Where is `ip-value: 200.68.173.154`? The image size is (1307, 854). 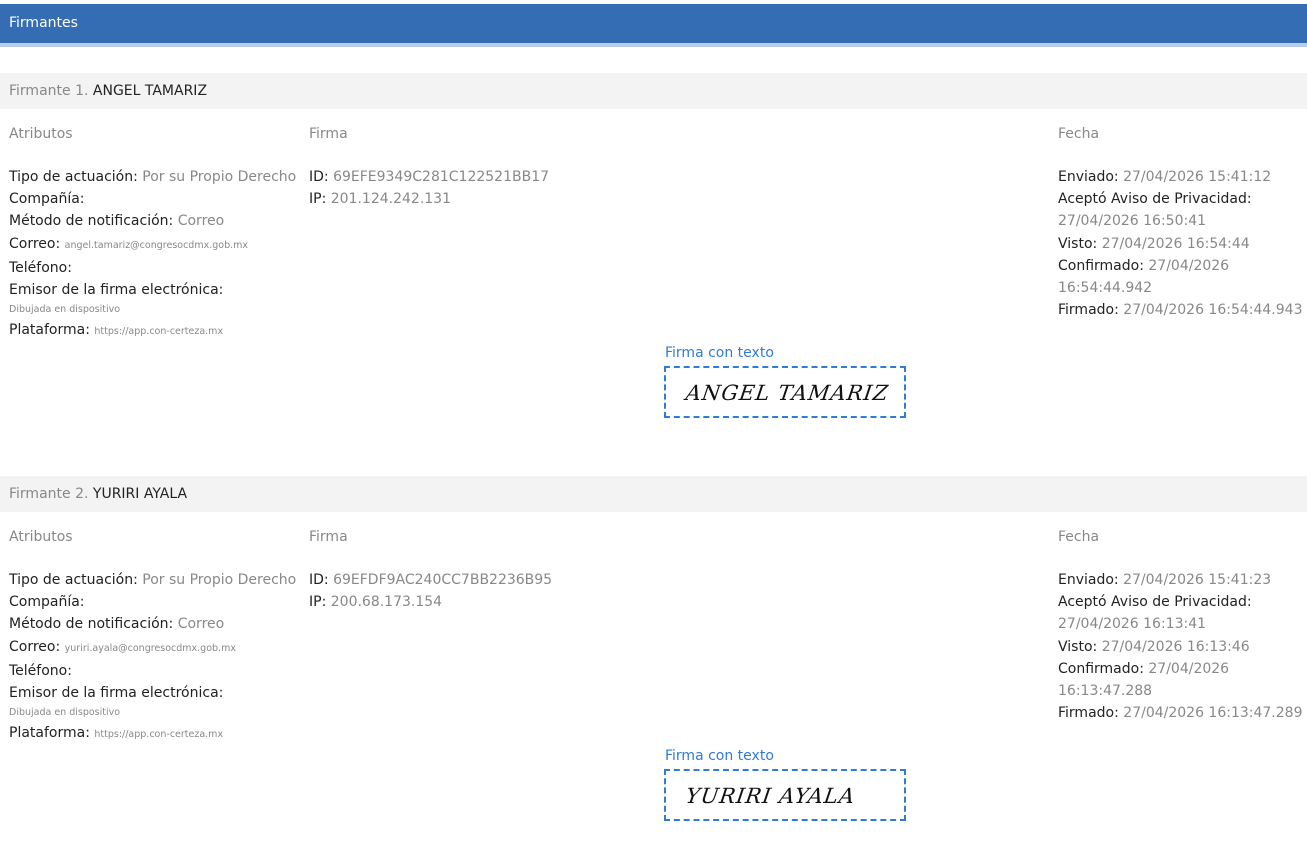 ip-value: 200.68.173.154 is located at coordinates (386, 602).